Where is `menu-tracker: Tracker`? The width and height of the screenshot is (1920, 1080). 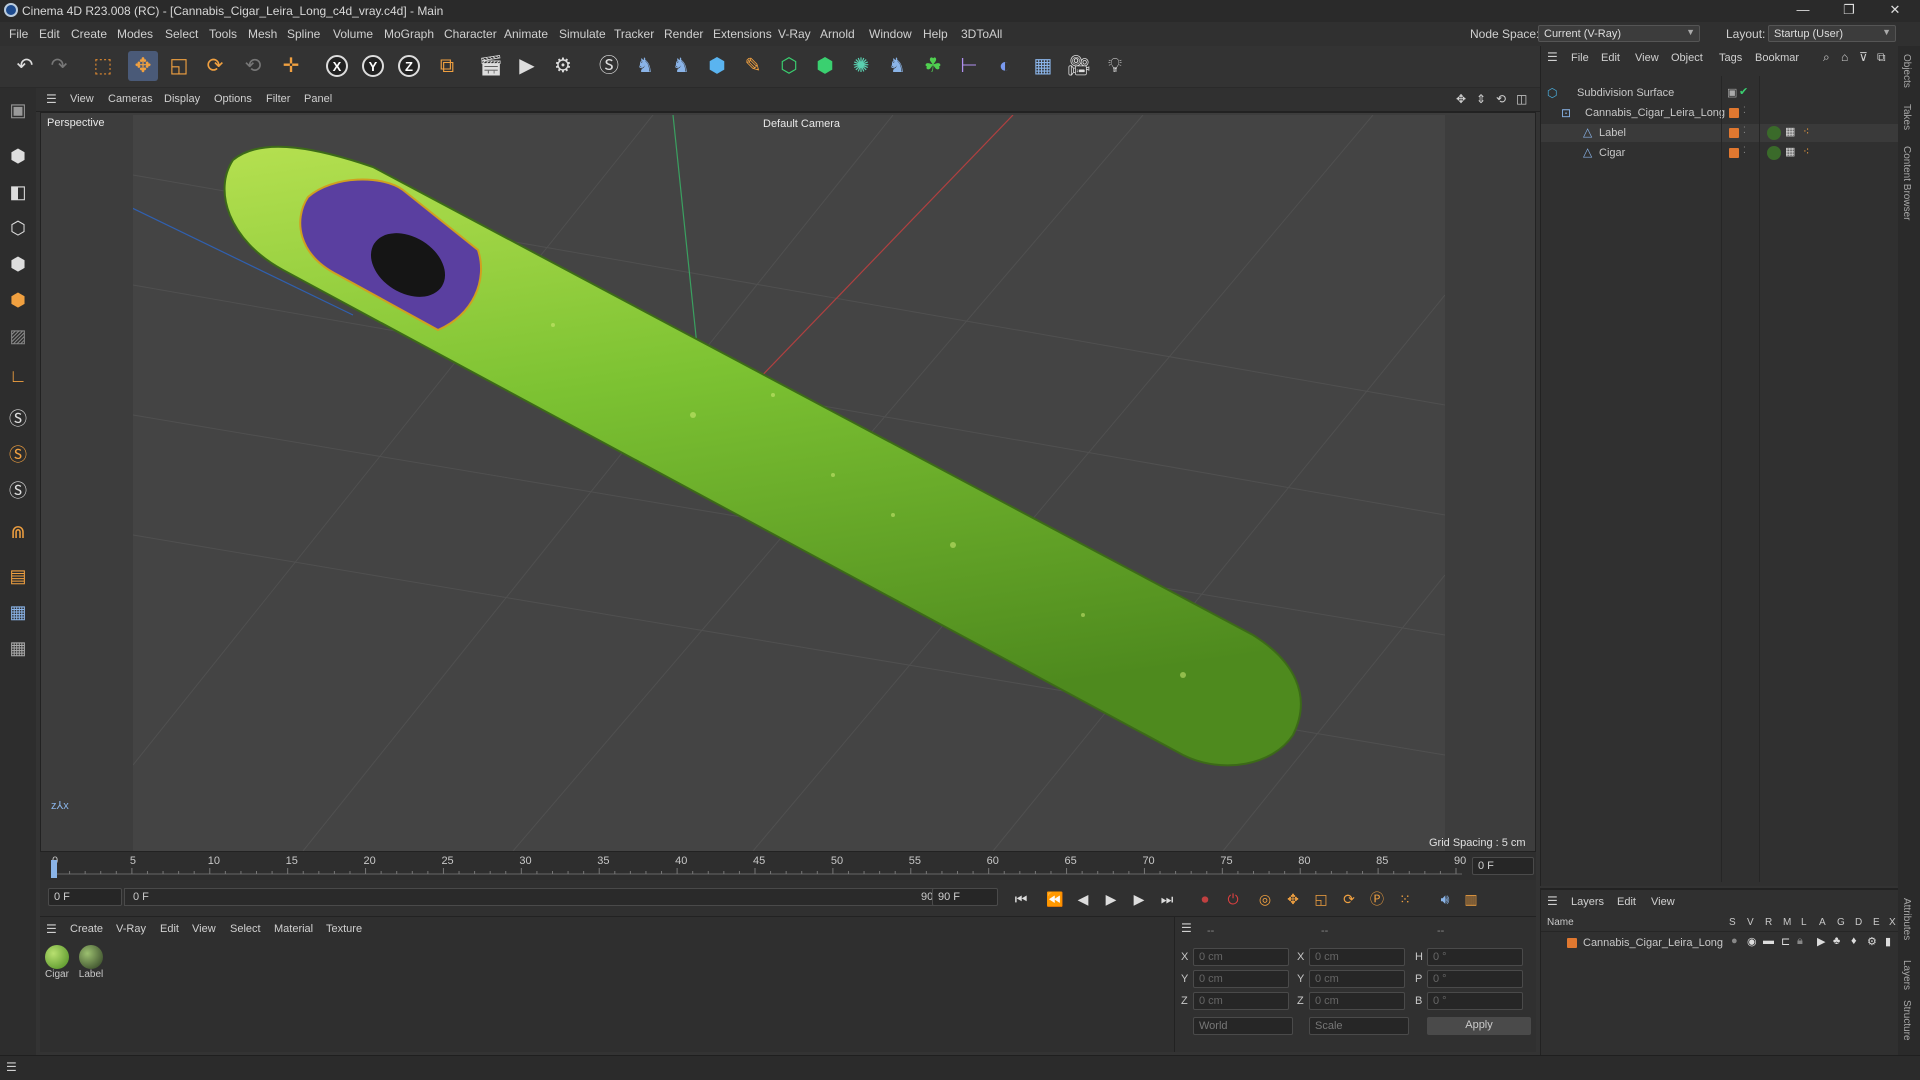 menu-tracker: Tracker is located at coordinates (634, 34).